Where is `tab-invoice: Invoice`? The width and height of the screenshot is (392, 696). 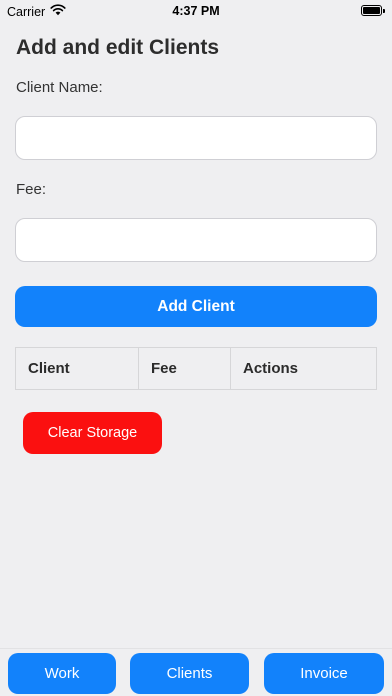
tab-invoice: Invoice is located at coordinates (324, 673).